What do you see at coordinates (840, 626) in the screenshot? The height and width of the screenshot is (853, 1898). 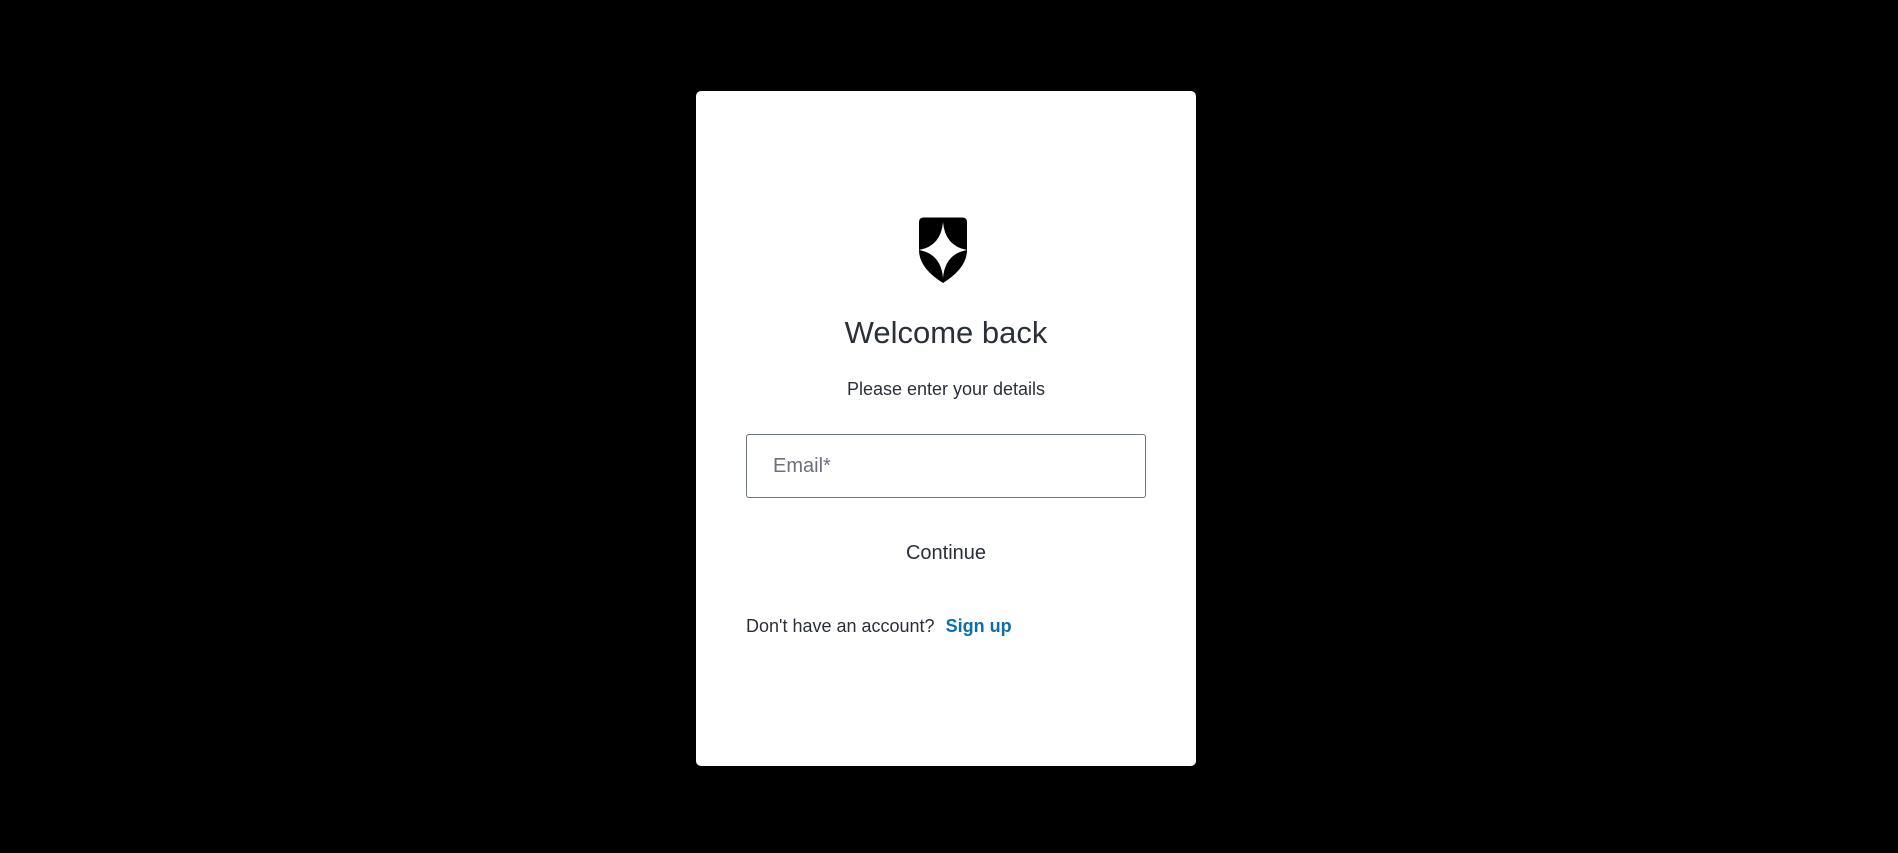 I see `no-account-text: Don't have an account?` at bounding box center [840, 626].